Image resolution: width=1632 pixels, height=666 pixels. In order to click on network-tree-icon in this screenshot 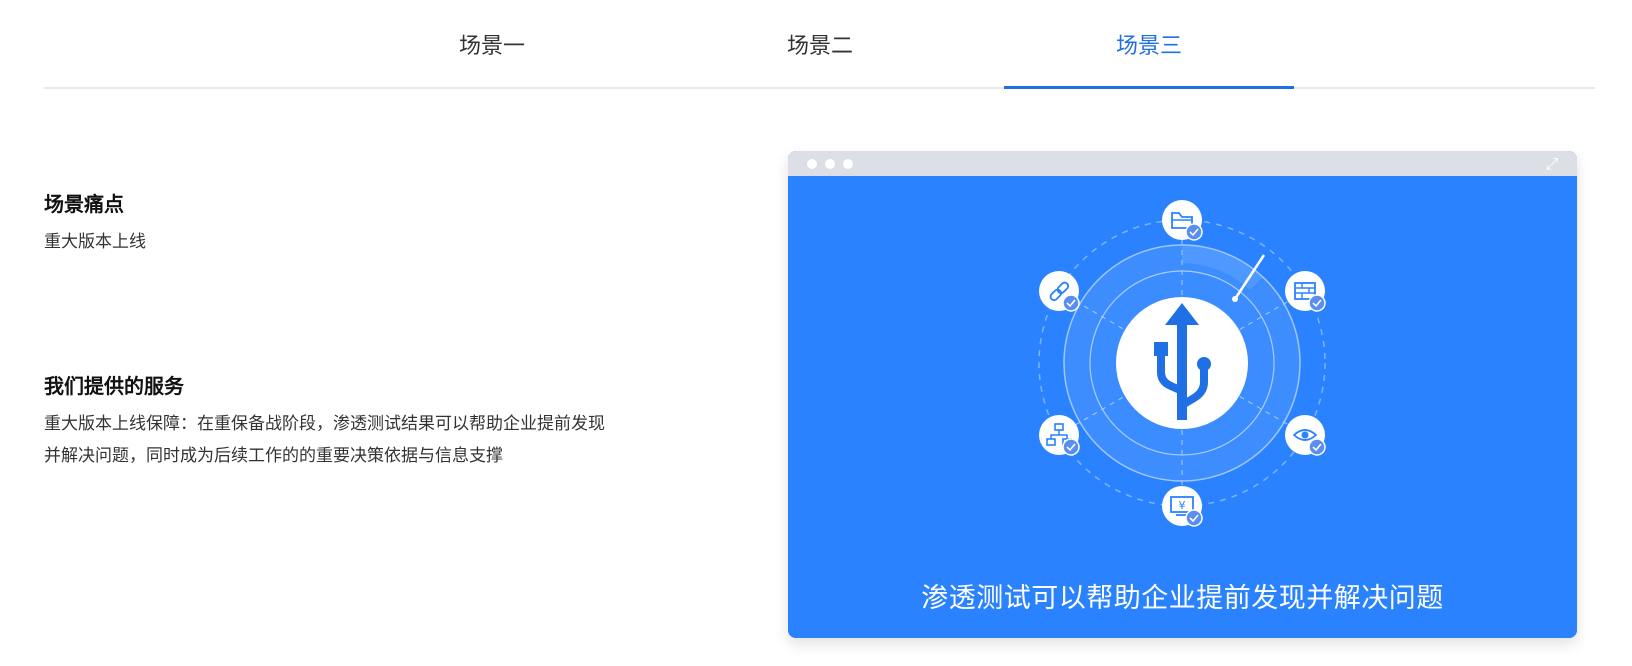, I will do `click(1059, 435)`.